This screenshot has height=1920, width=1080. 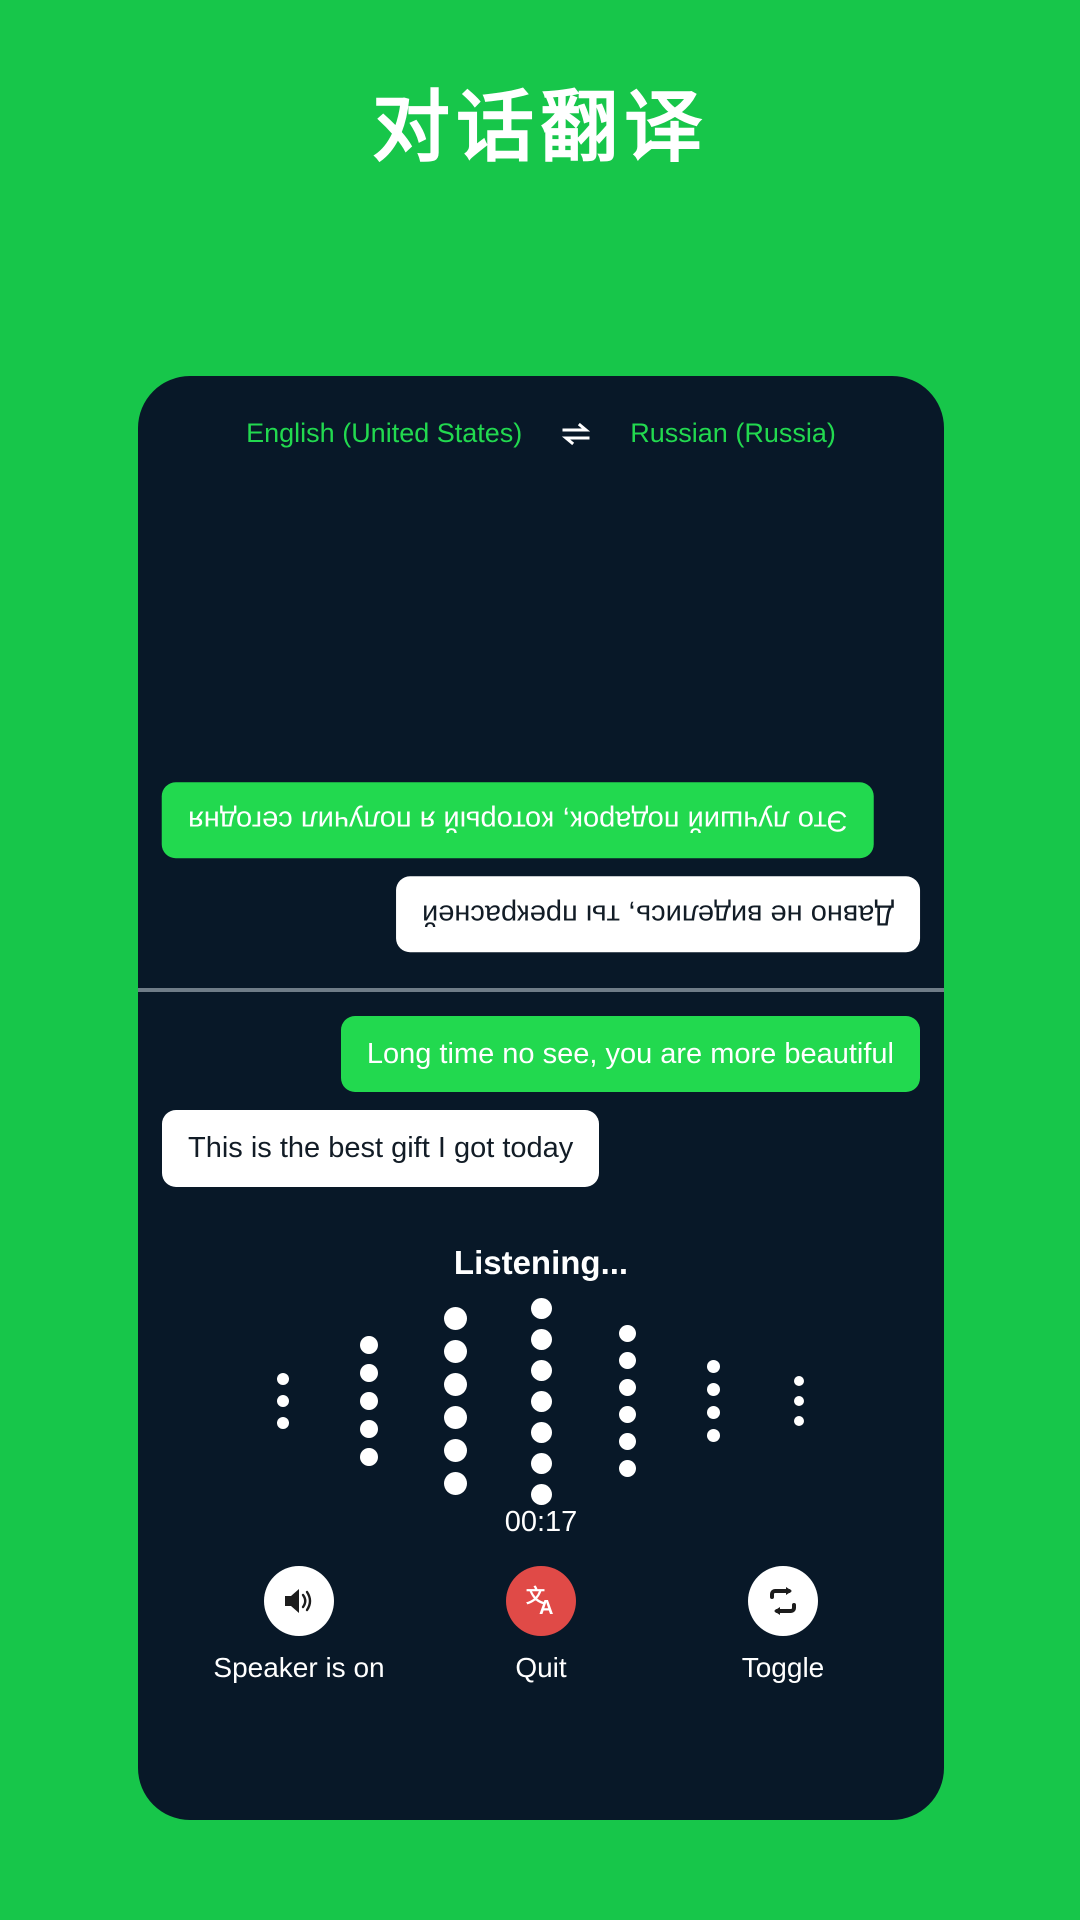 I want to click on message-bubble: Long time no see, you are more beautiful, so click(x=630, y=1054).